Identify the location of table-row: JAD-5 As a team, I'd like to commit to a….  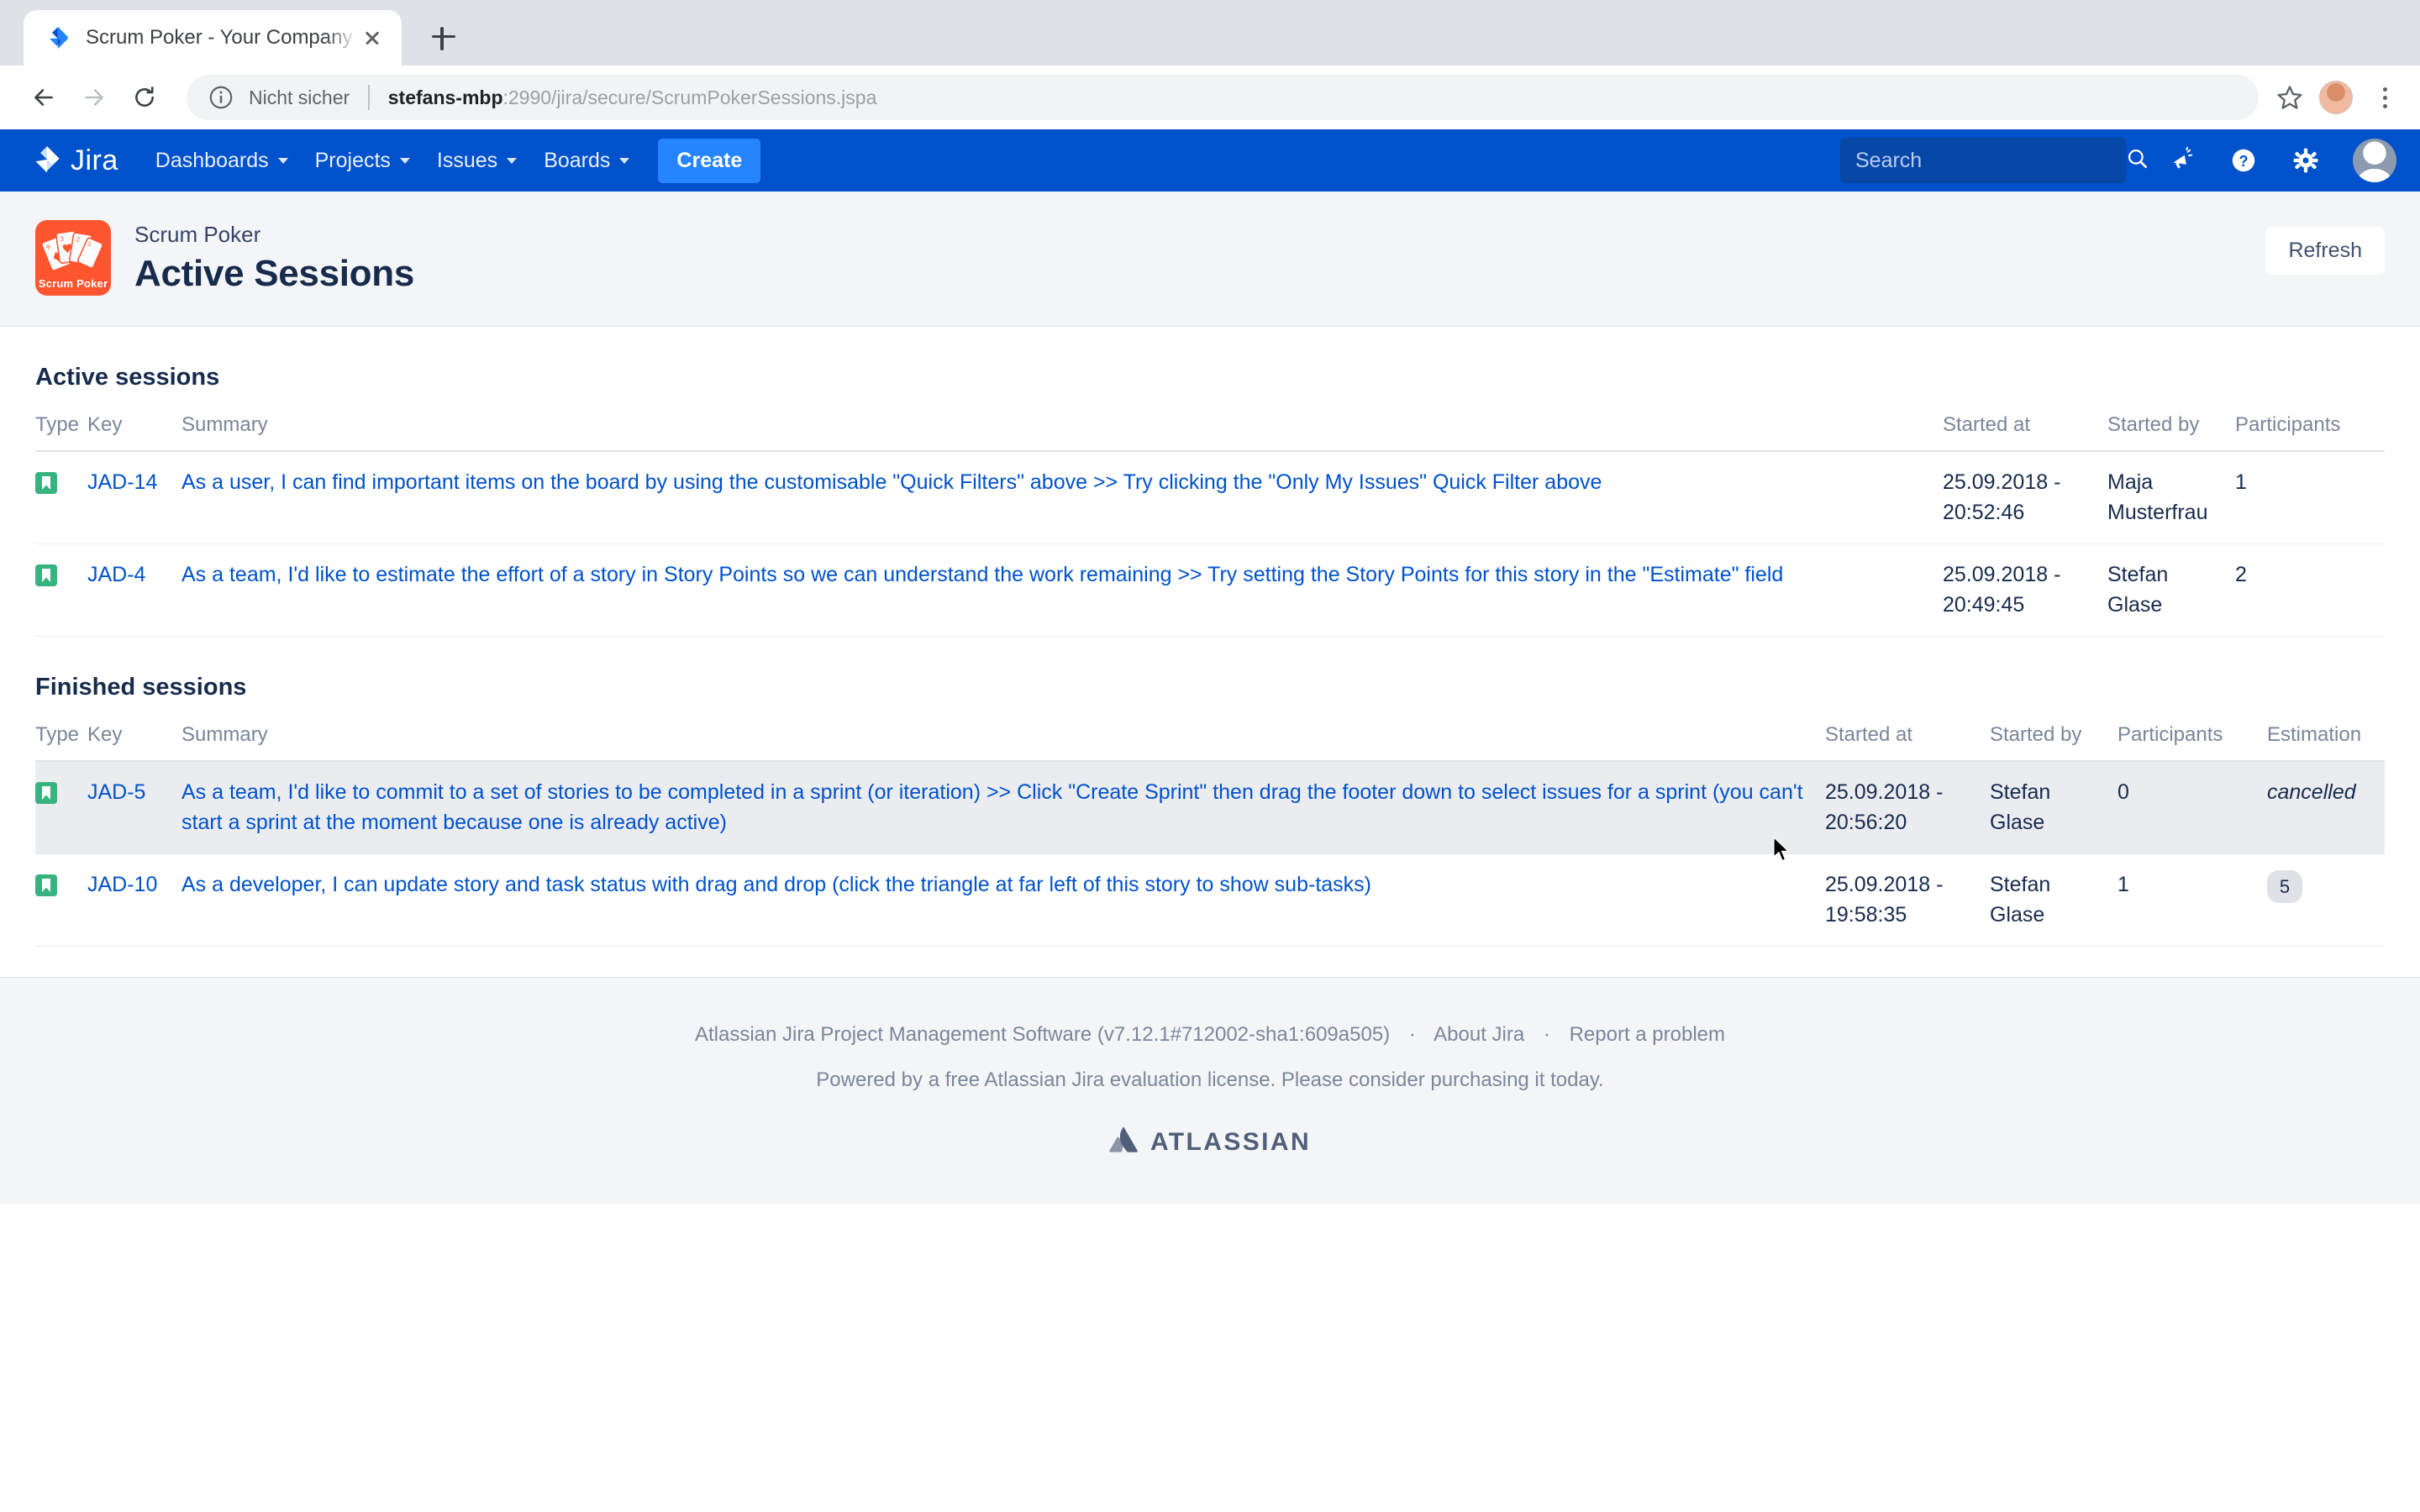
(1210, 807).